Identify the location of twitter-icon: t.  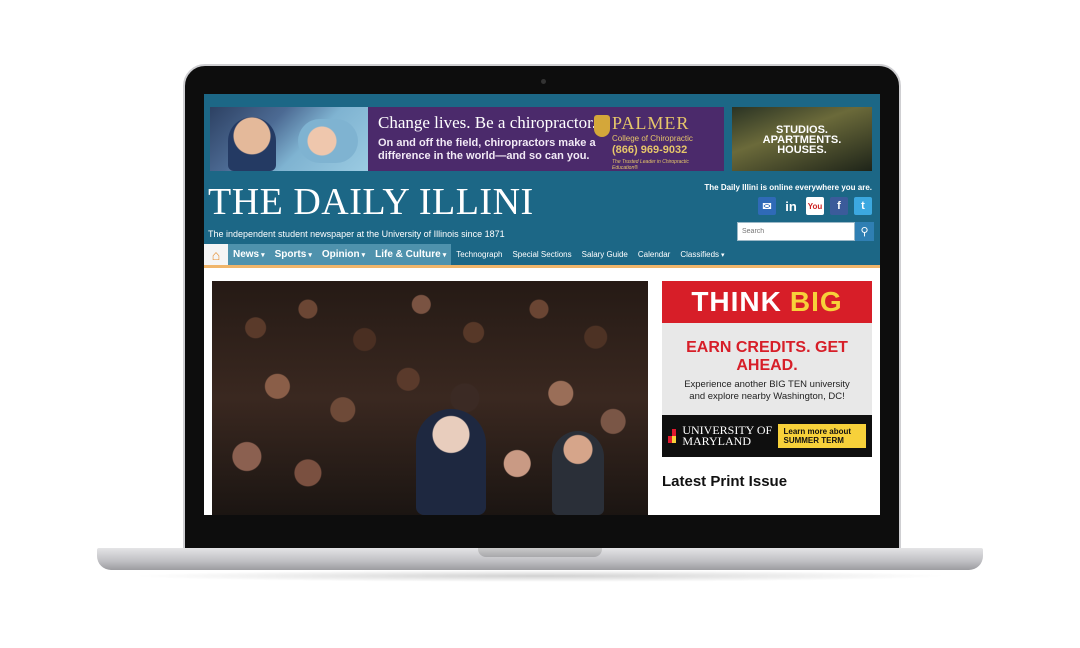
(863, 206).